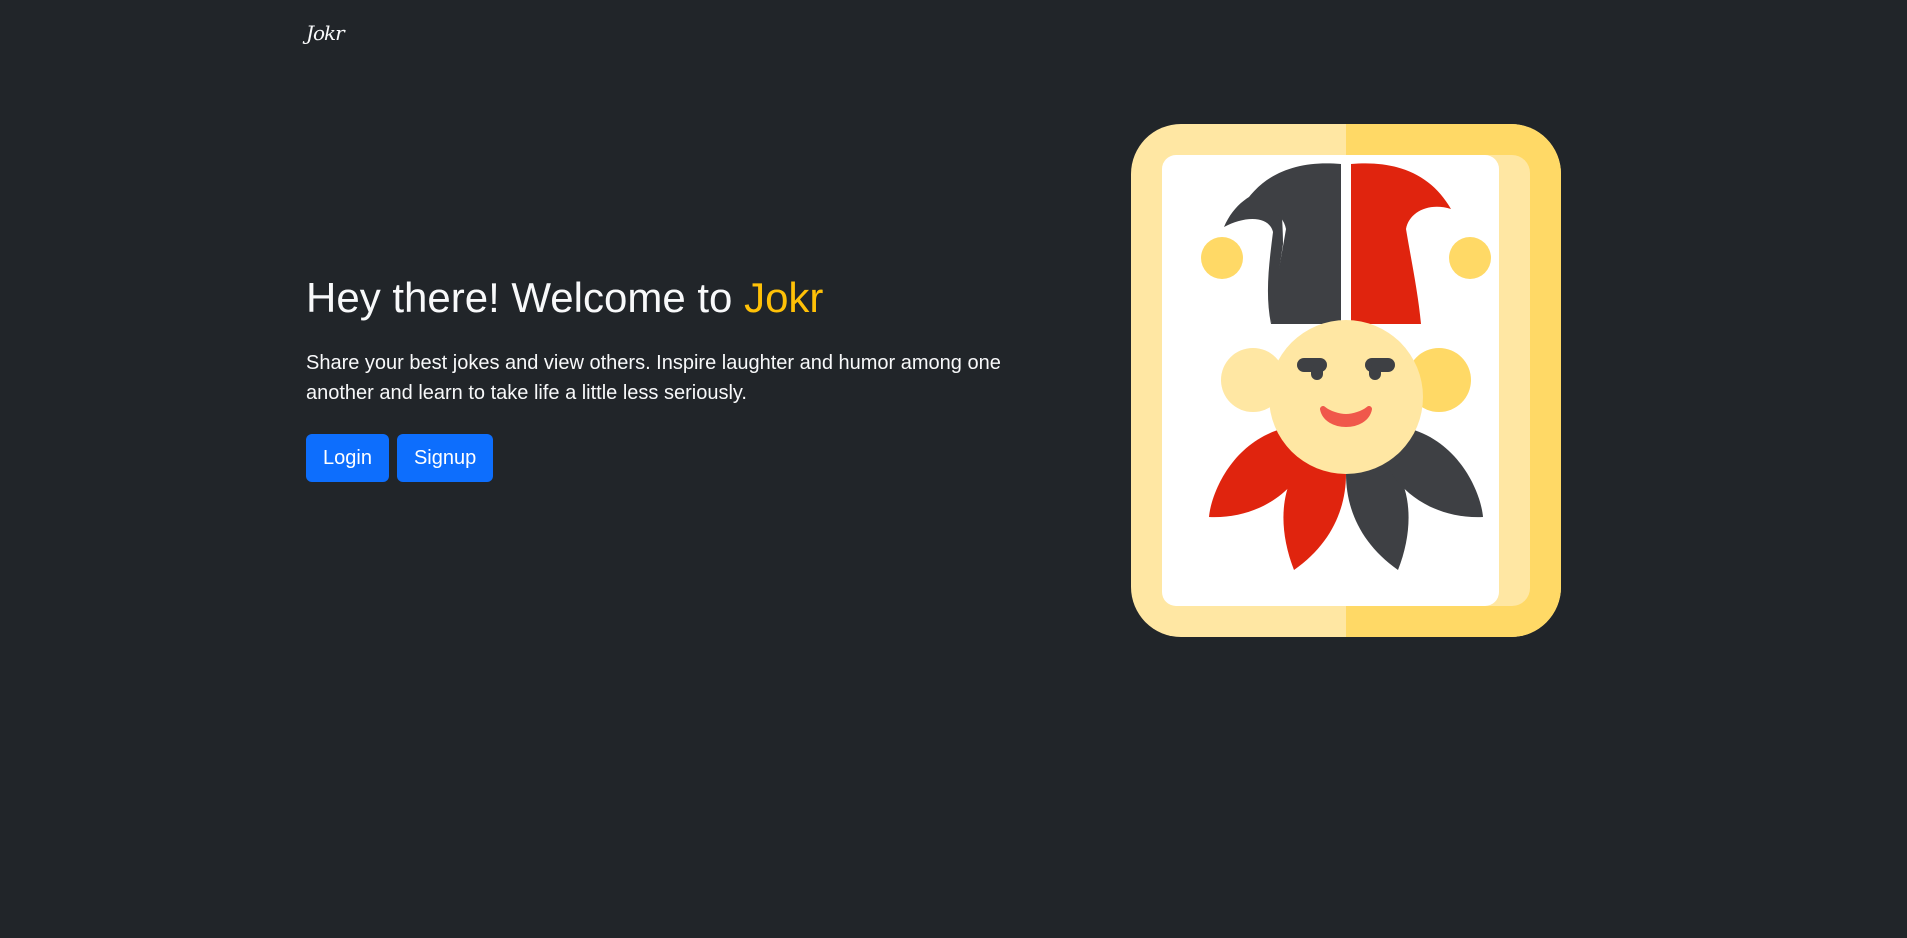 The width and height of the screenshot is (1907, 938). I want to click on hat-bell-right, so click(1470, 258).